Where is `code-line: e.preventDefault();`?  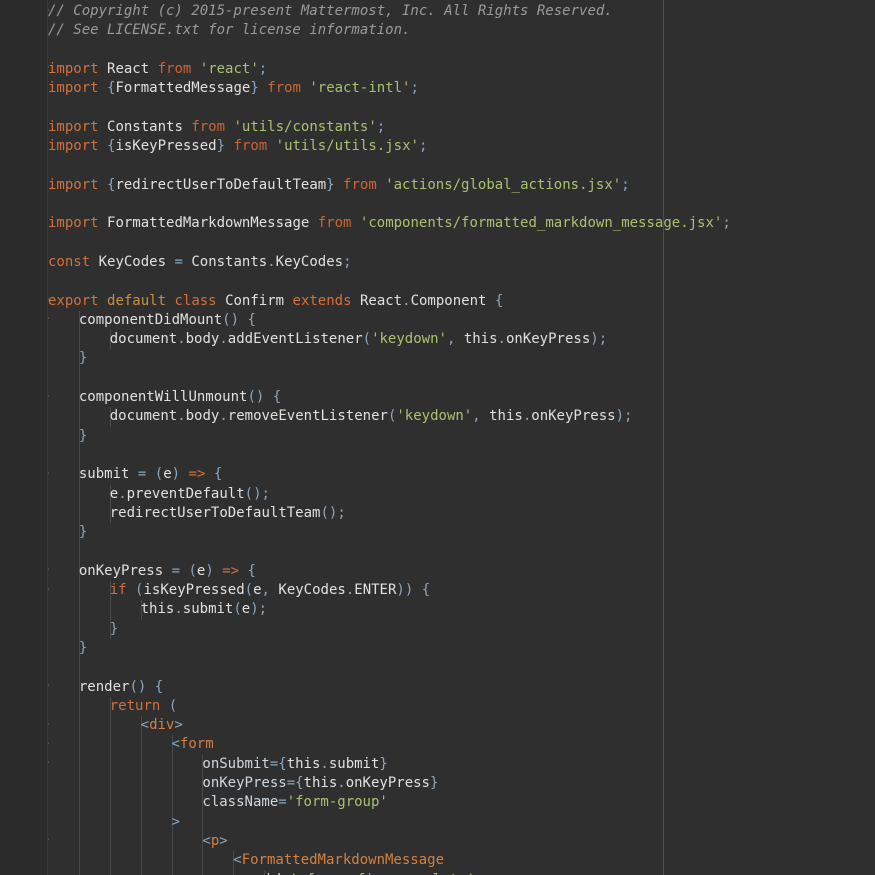 code-line: e.preventDefault(); is located at coordinates (190, 494).